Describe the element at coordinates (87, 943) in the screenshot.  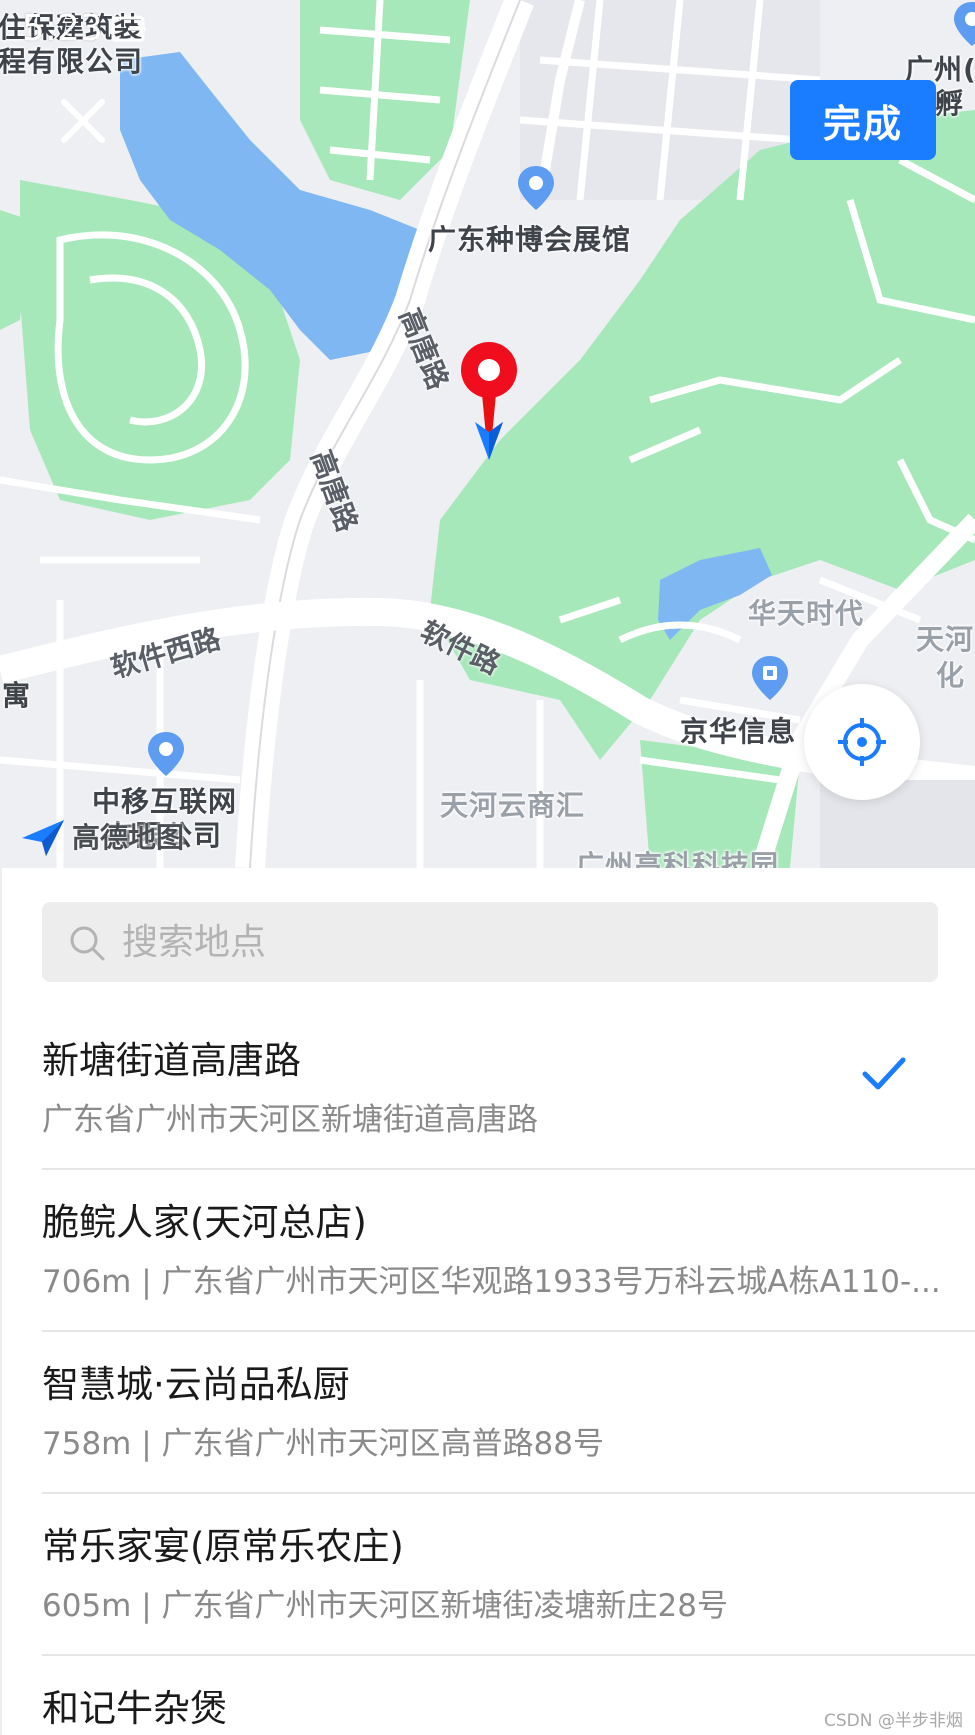
I see `search-icon` at that location.